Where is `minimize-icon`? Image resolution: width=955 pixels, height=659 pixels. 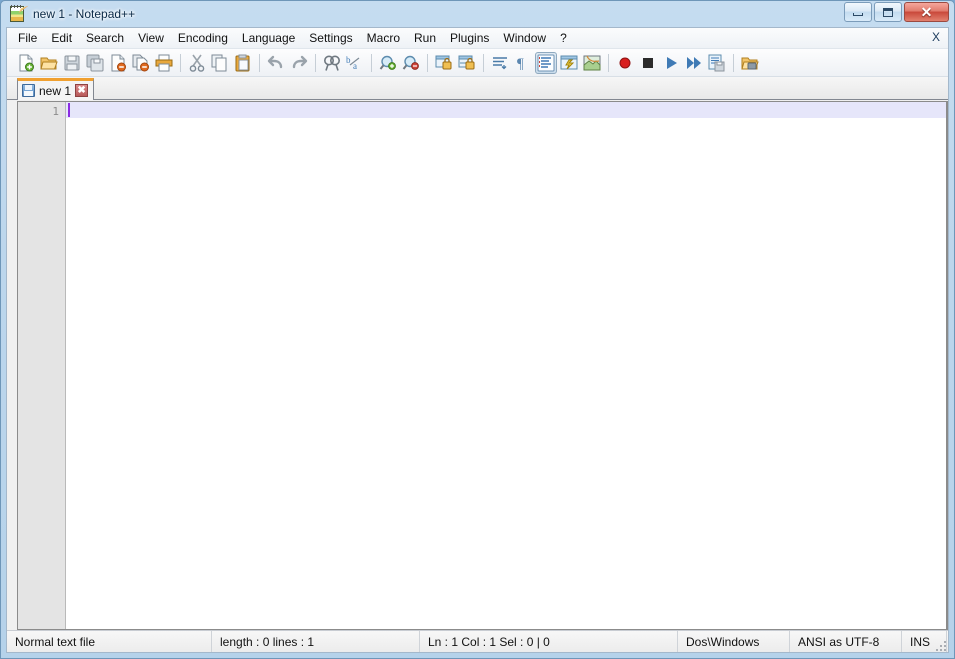 minimize-icon is located at coordinates (858, 14).